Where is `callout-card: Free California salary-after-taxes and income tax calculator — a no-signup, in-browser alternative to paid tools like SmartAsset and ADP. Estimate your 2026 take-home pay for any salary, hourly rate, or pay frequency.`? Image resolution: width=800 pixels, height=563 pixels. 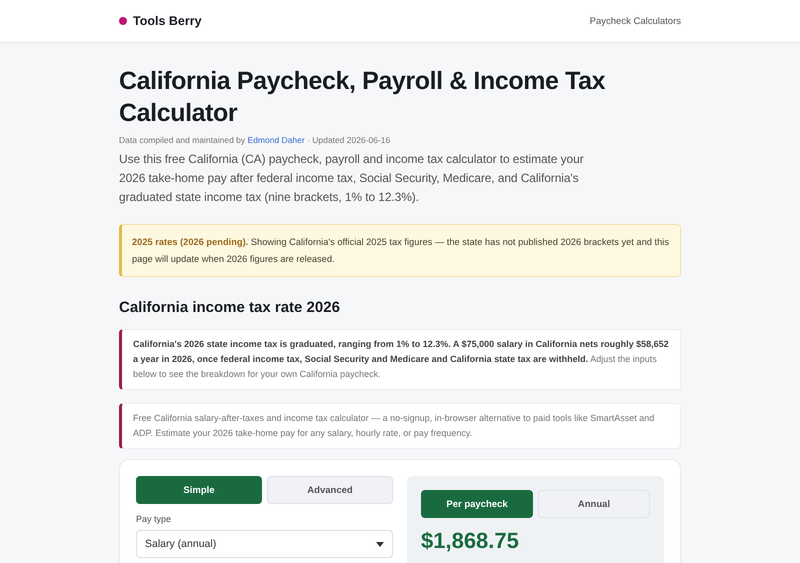
callout-card: Free California salary-after-taxes and income tax calculator — a no-signup, in-browser alternative to paid tools like SmartAsset and ADP. Estimate your 2026 take-home pay for any salary, hourly rate, or pay frequency. is located at coordinates (400, 426).